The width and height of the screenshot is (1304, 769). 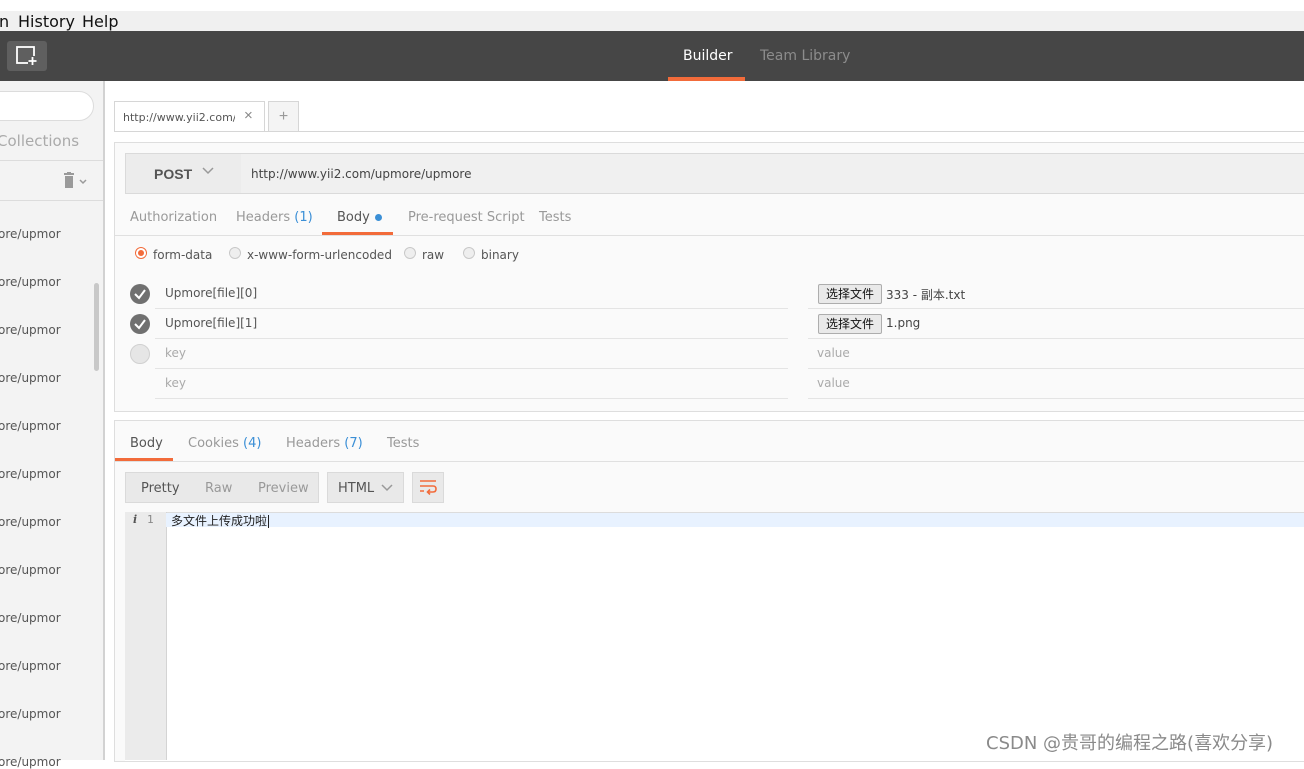 I want to click on response-tab-tests: Tests, so click(x=403, y=443).